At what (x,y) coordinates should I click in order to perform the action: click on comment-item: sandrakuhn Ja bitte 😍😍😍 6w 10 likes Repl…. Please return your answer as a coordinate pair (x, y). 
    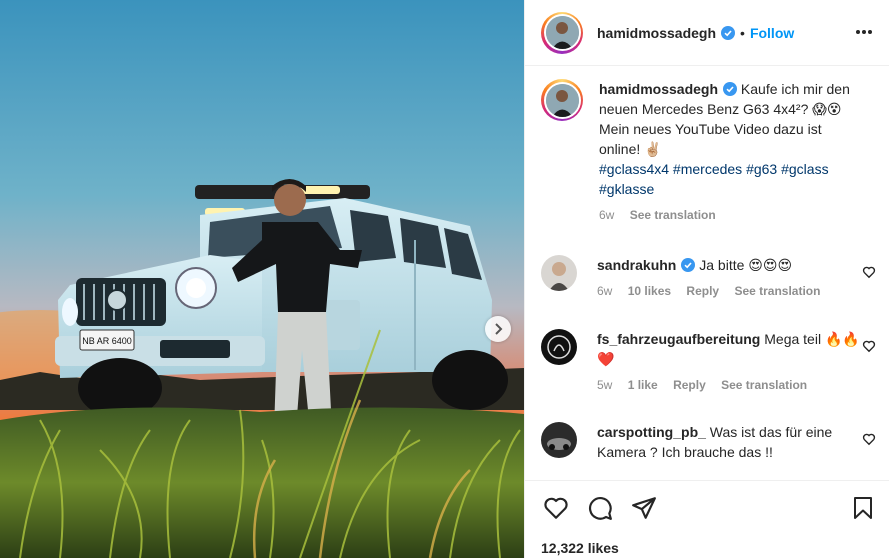
    Looking at the image, I should click on (708, 277).